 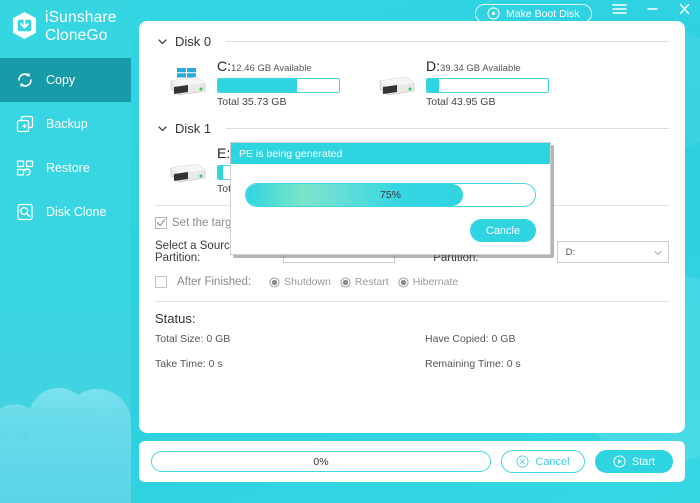 What do you see at coordinates (193, 128) in the screenshot?
I see `disk-title: Disk 1` at bounding box center [193, 128].